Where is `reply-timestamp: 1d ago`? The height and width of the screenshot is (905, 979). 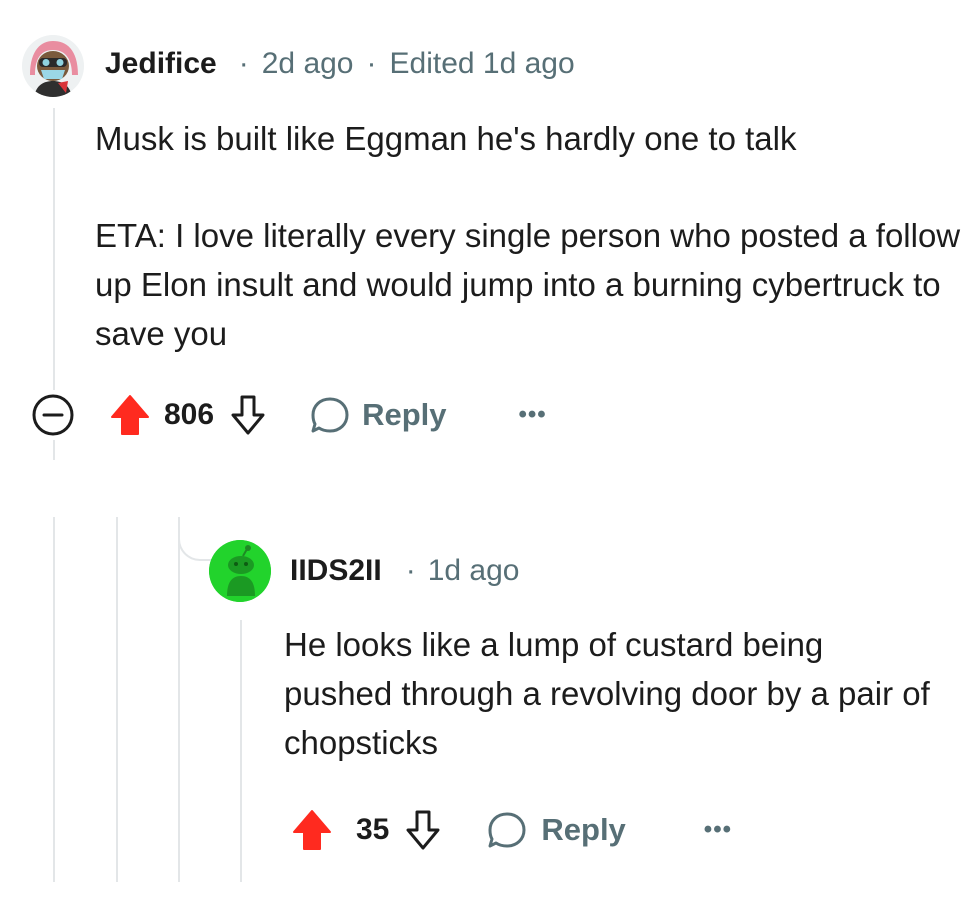
reply-timestamp: 1d ago is located at coordinates (474, 571).